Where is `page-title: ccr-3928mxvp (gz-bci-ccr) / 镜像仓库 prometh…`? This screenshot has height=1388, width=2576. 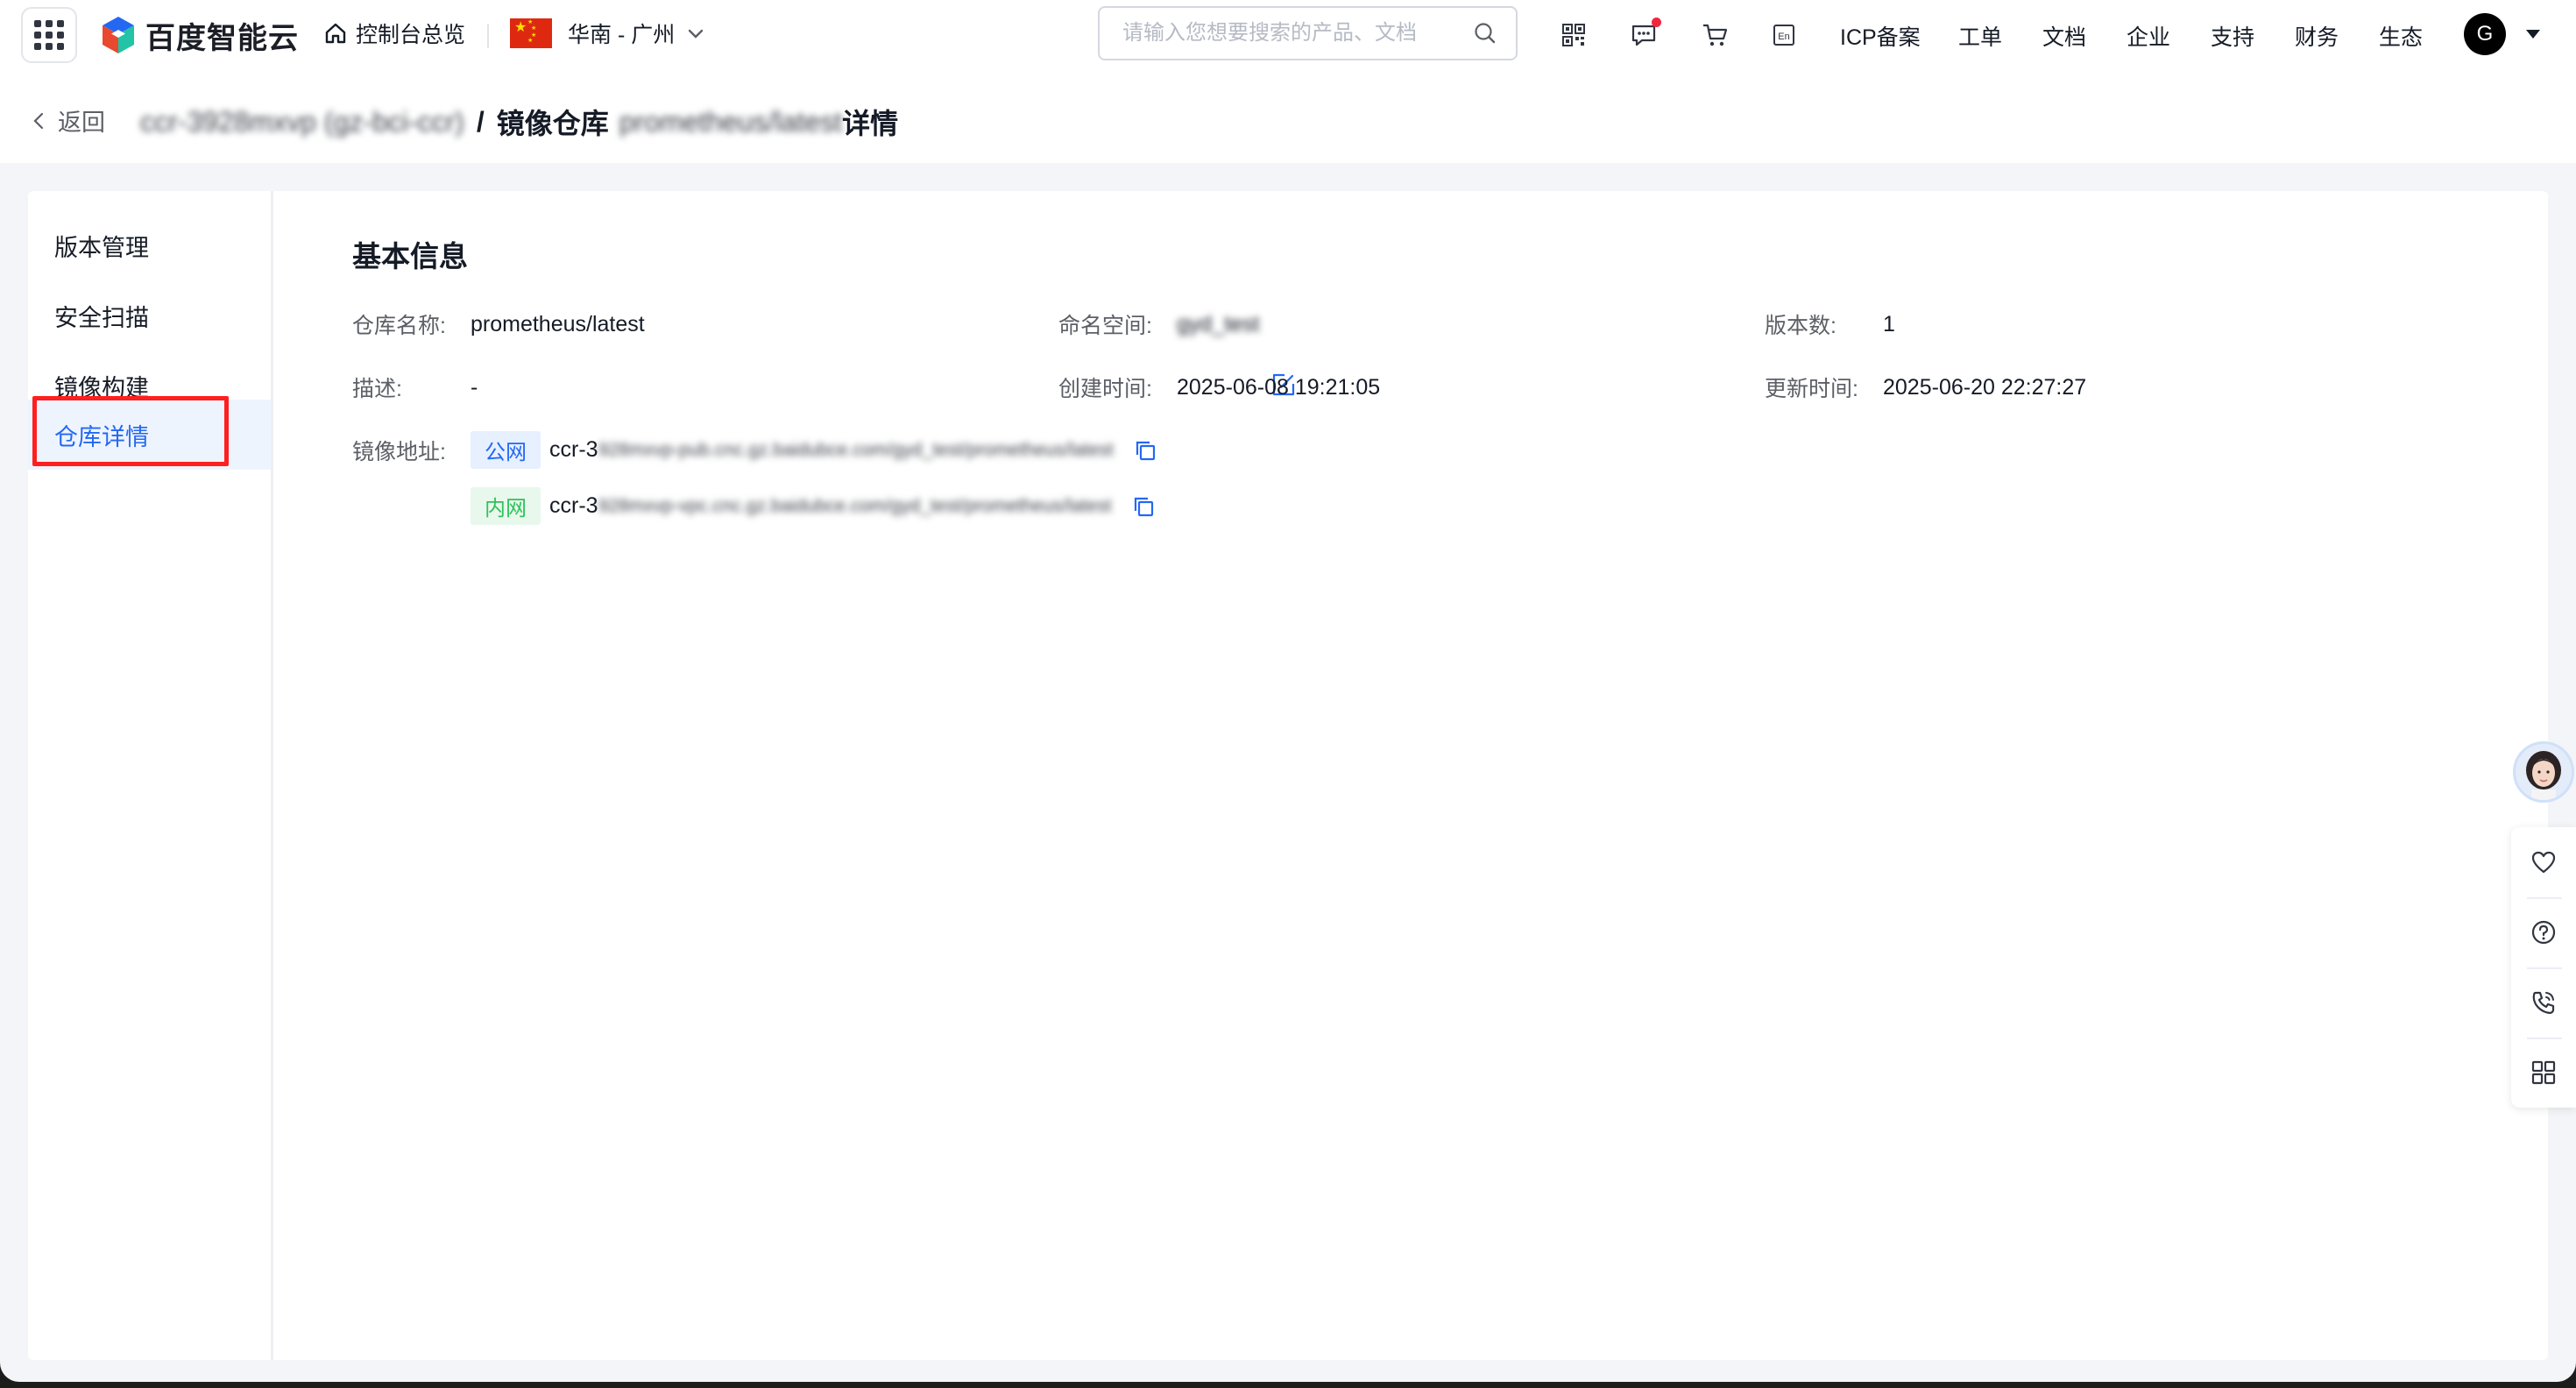 page-title: ccr-3928mxvp (gz-bci-ccr) / 镜像仓库 prometh… is located at coordinates (519, 122).